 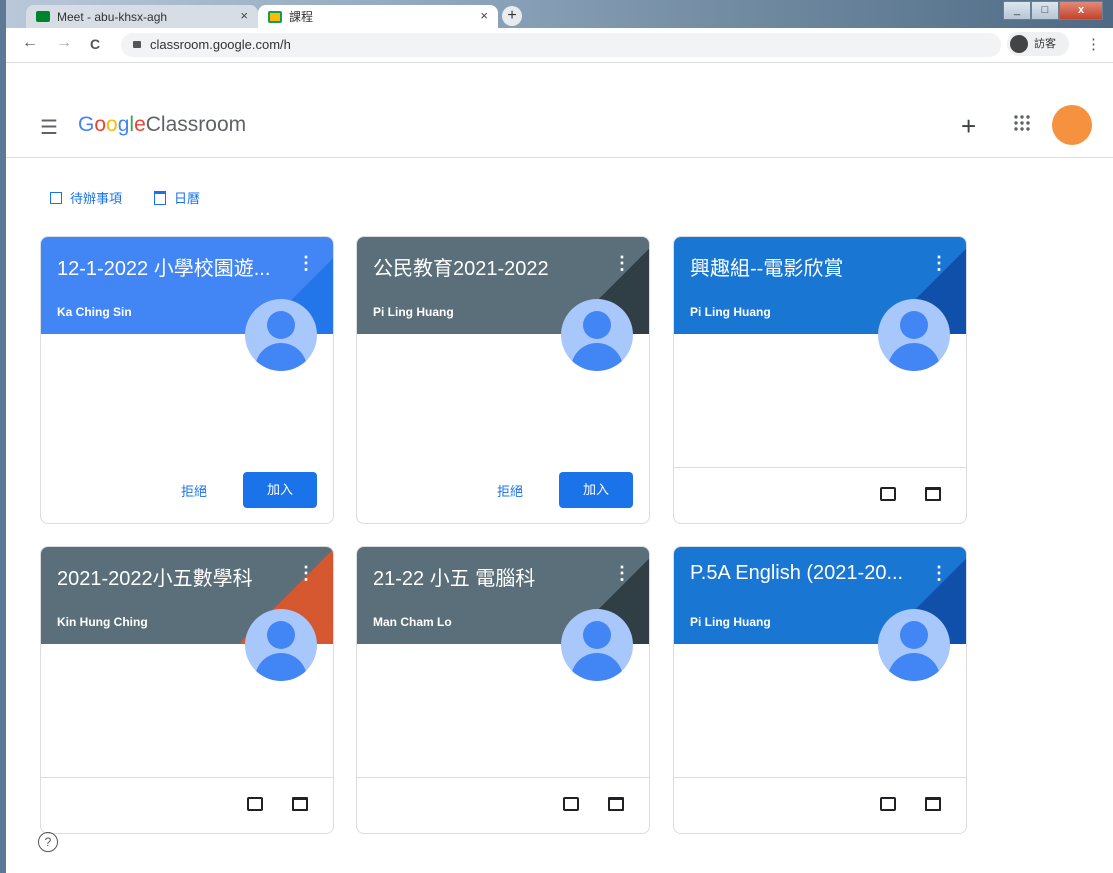 What do you see at coordinates (140, 124) in the screenshot?
I see `google-letter: e` at bounding box center [140, 124].